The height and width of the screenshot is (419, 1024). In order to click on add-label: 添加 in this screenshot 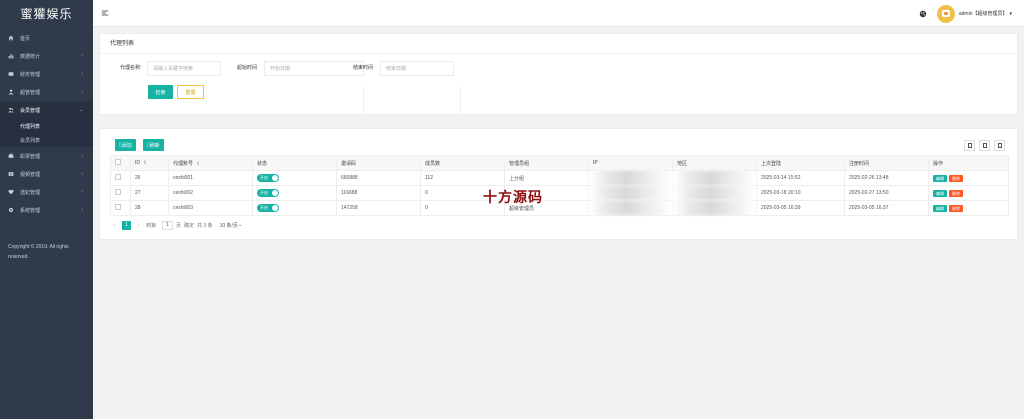, I will do `click(126, 145)`.